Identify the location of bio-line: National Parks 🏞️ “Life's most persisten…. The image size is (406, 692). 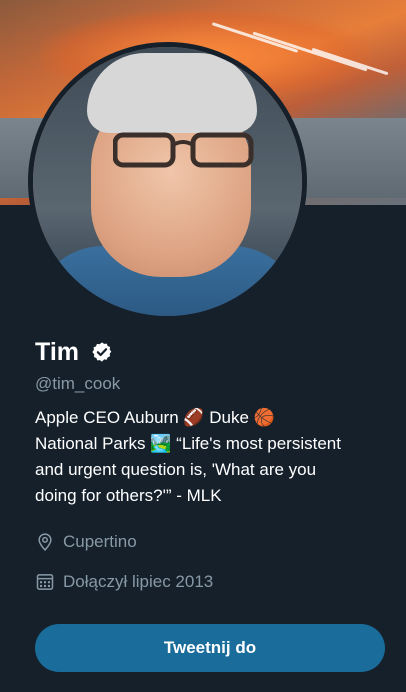
(188, 443).